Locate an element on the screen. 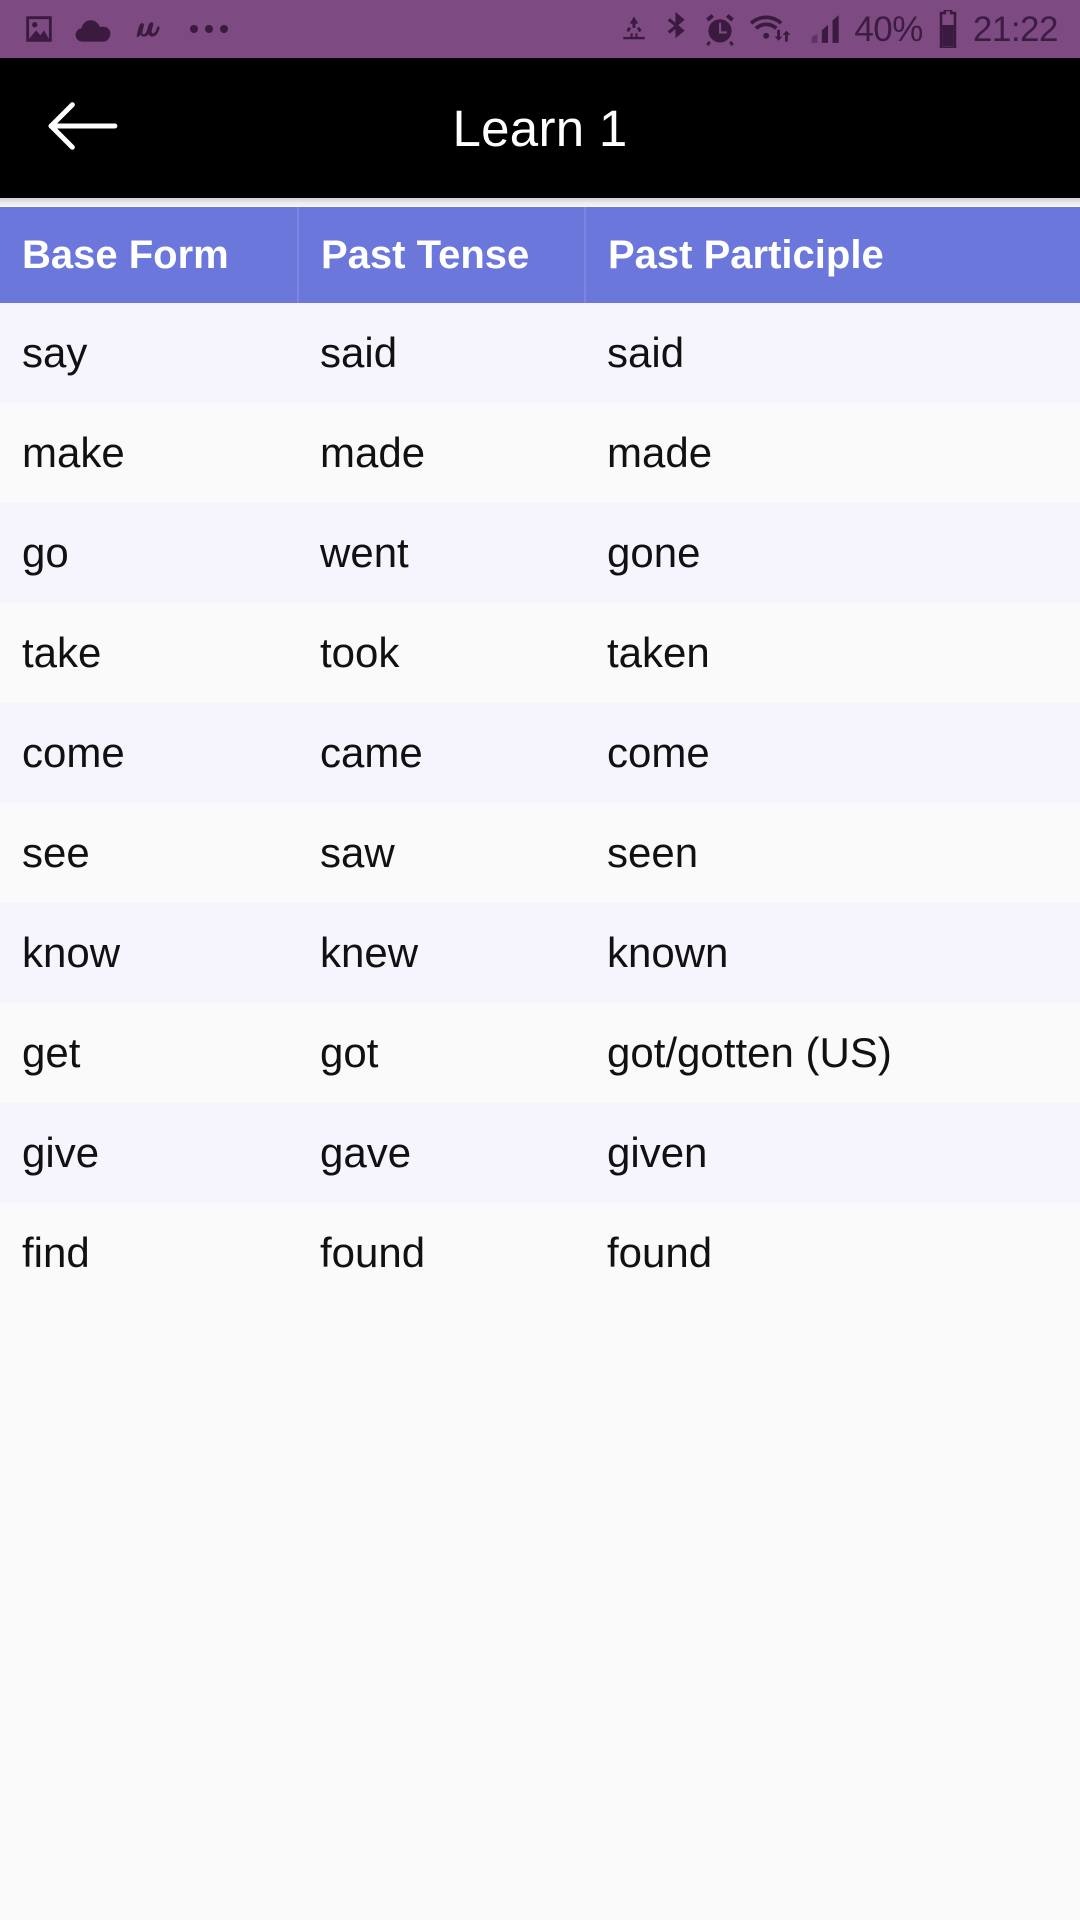 The width and height of the screenshot is (1080, 1920). alarm-icon is located at coordinates (720, 29).